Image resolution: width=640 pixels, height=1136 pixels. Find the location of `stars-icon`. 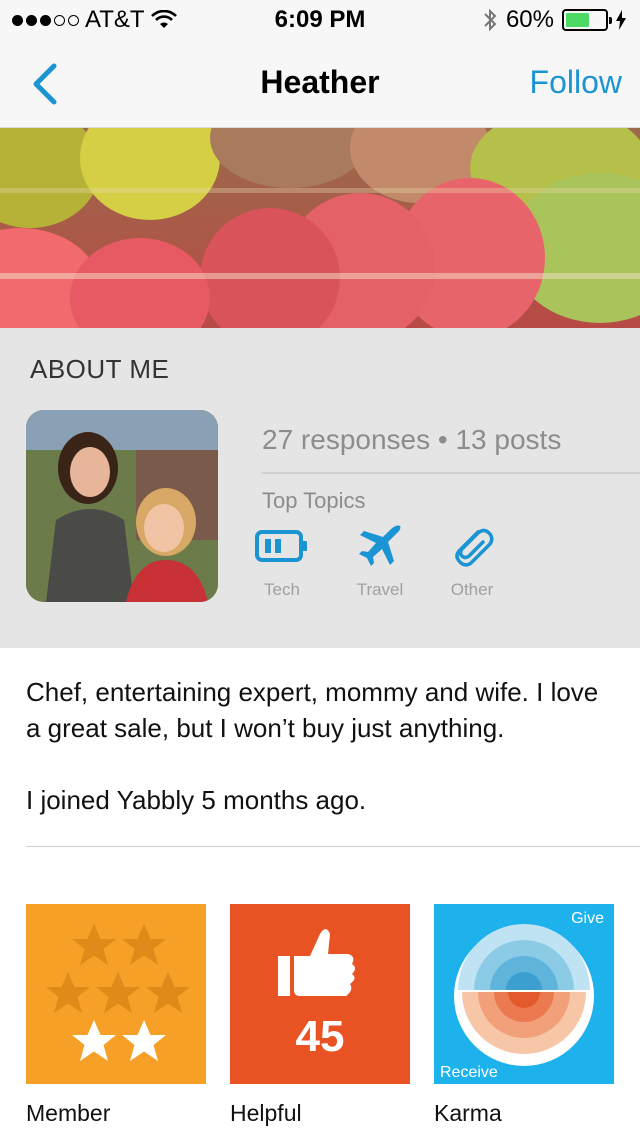

stars-icon is located at coordinates (118, 992).